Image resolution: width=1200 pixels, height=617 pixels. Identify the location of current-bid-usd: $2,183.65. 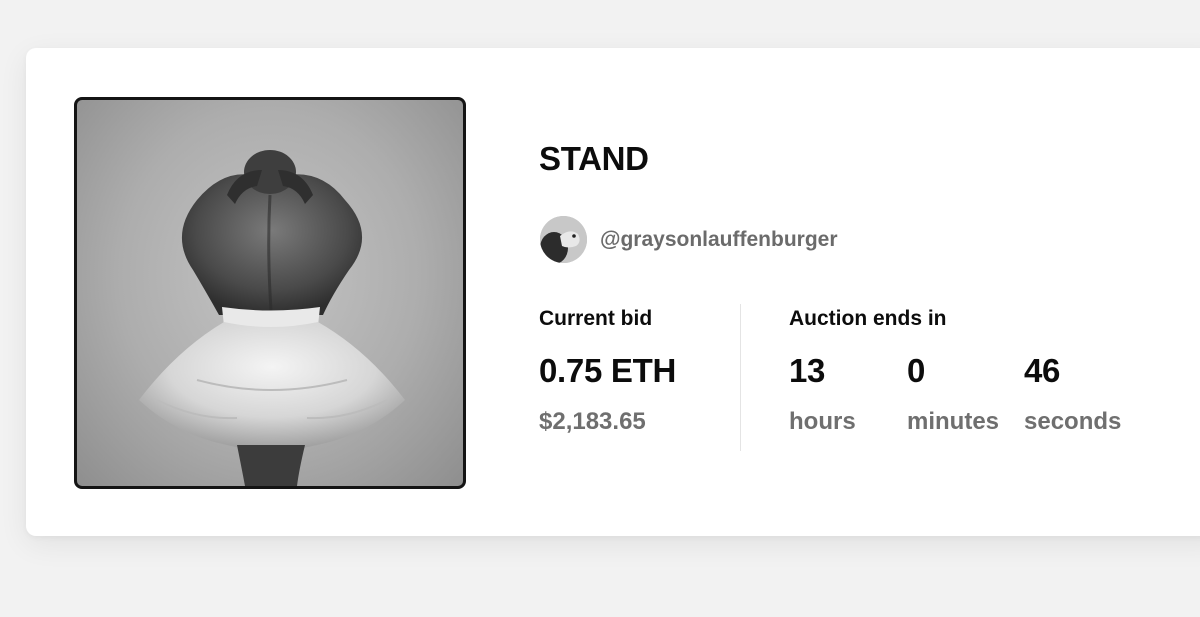
(592, 421).